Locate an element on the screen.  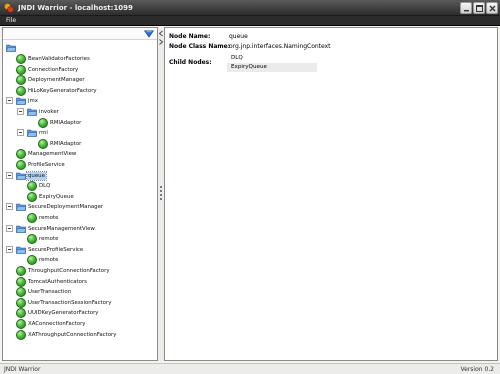
child-node-item: DLQ is located at coordinates (272, 58).